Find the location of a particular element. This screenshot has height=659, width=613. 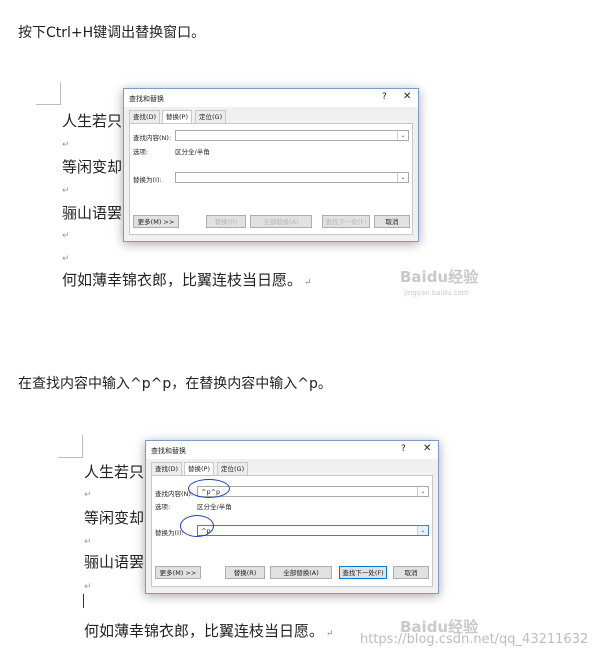

find-input: ^p^p ⌄ is located at coordinates (313, 491).